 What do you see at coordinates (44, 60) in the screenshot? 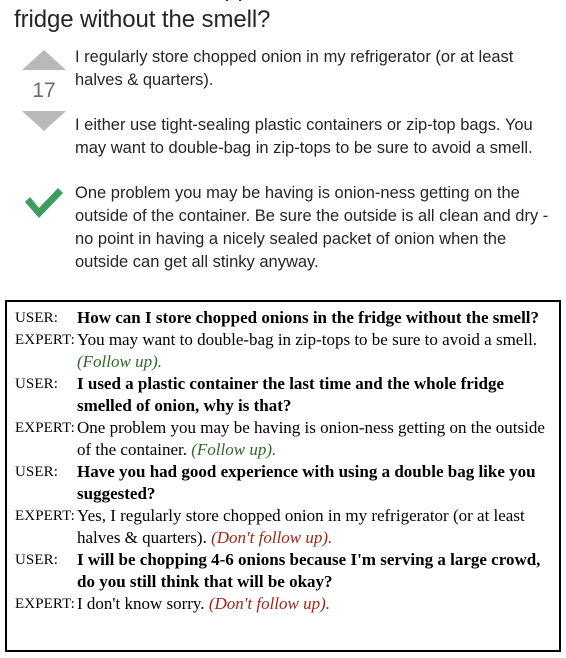
I see `triangle-up-icon` at bounding box center [44, 60].